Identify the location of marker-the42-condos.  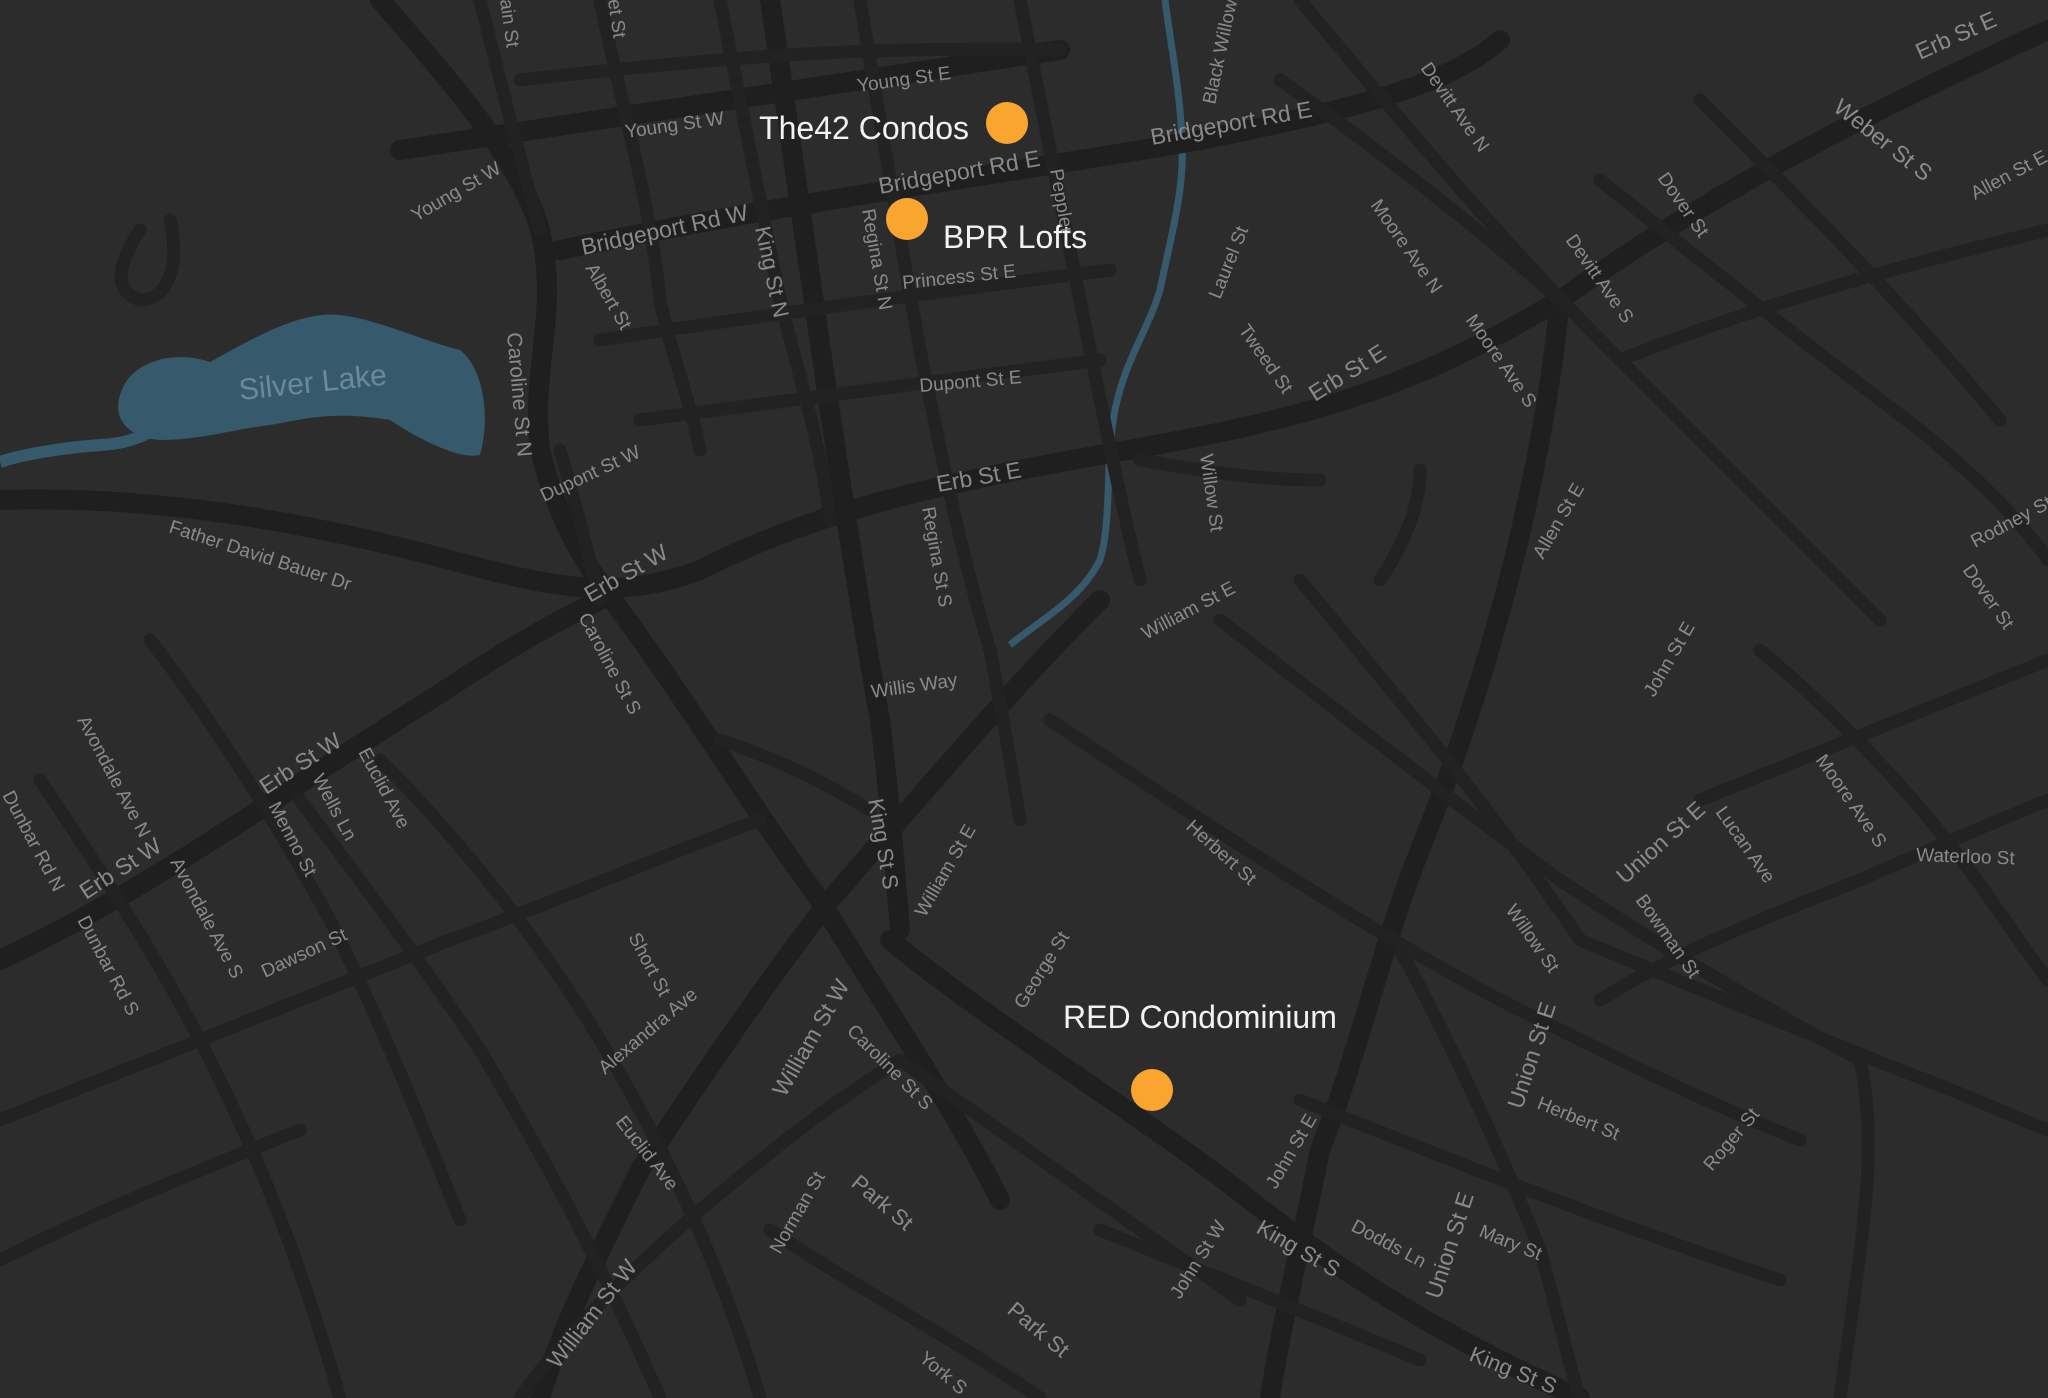
(1007, 123).